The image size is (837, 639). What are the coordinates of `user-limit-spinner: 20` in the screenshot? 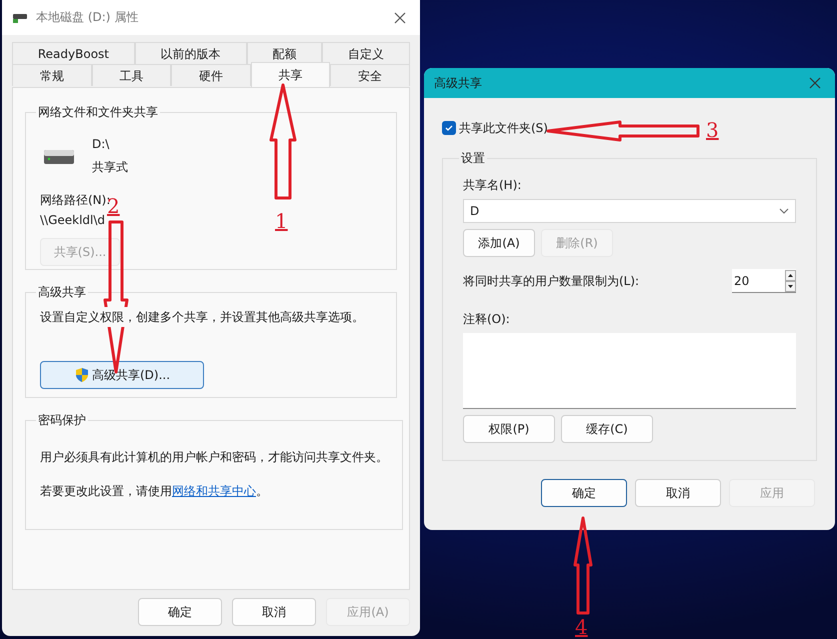 It's located at (764, 281).